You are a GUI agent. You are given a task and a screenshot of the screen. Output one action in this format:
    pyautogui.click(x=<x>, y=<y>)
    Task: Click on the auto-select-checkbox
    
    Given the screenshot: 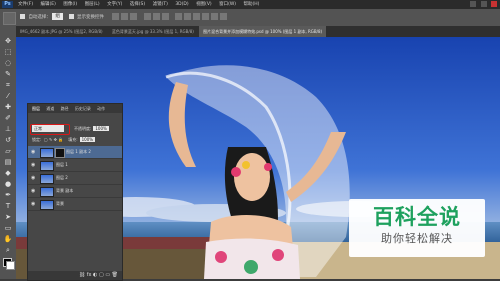 What is the action you would take?
    pyautogui.click(x=22, y=16)
    